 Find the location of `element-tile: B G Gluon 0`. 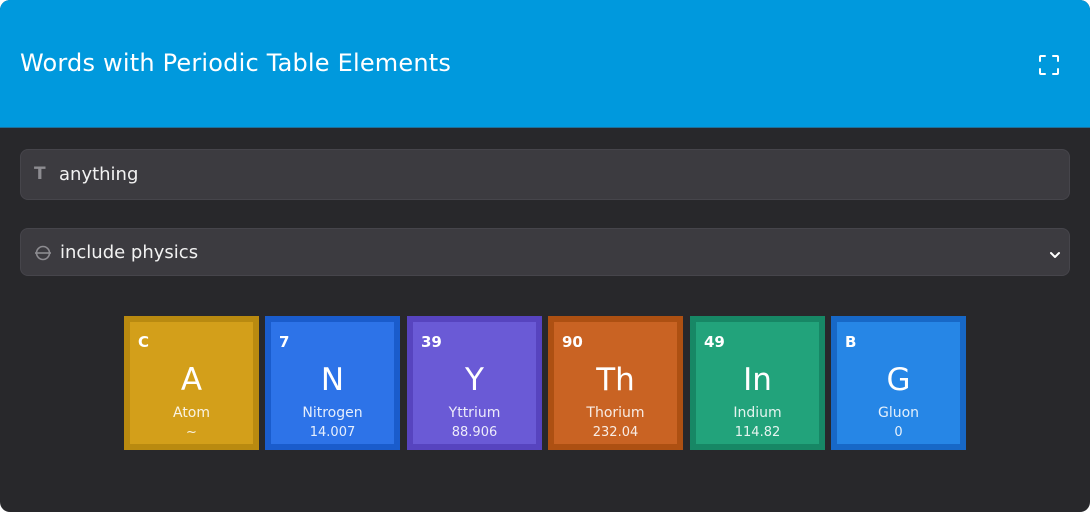

element-tile: B G Gluon 0 is located at coordinates (898, 383).